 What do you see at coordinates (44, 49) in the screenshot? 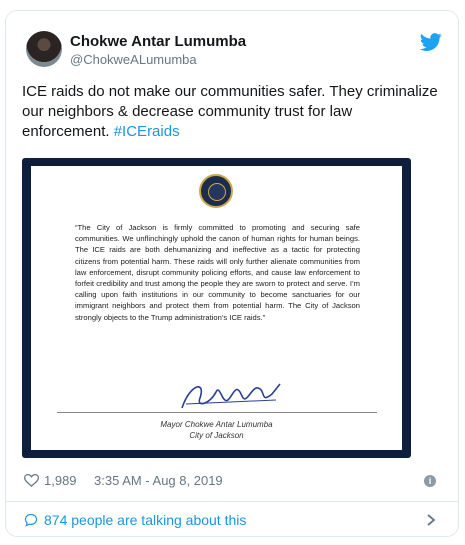
I see `avatar` at bounding box center [44, 49].